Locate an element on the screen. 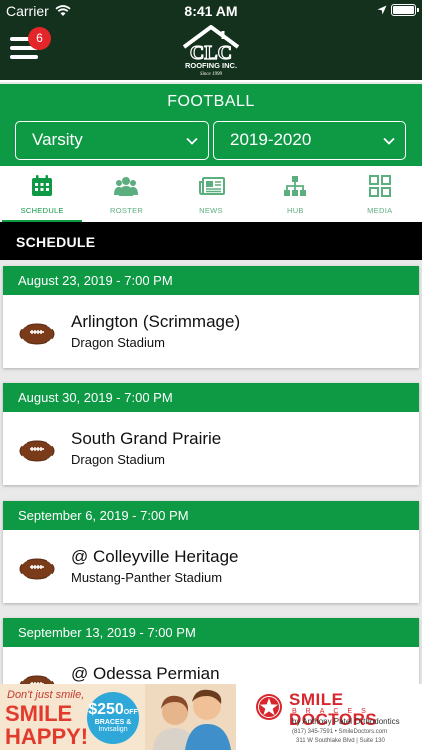 This screenshot has width=422, height=750. tab-label: ROSTER is located at coordinates (127, 210).